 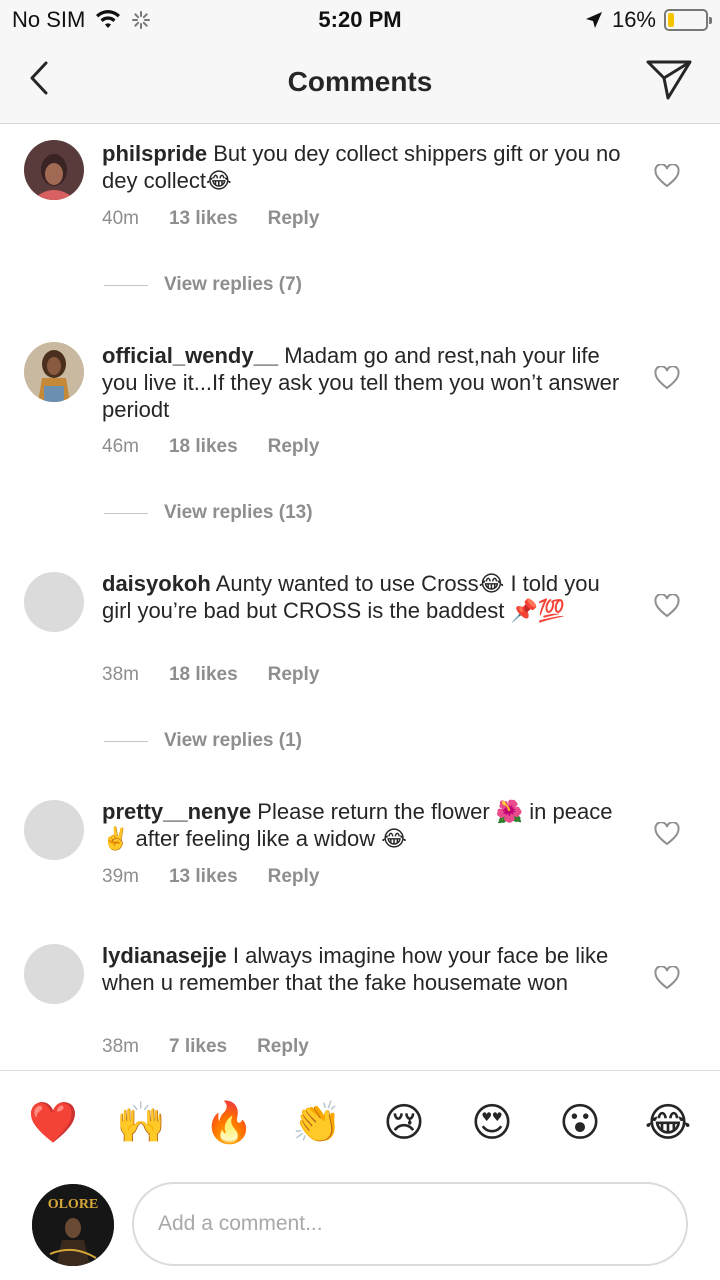 What do you see at coordinates (492, 1123) in the screenshot?
I see `heart-eyes-emoji-button: 😍` at bounding box center [492, 1123].